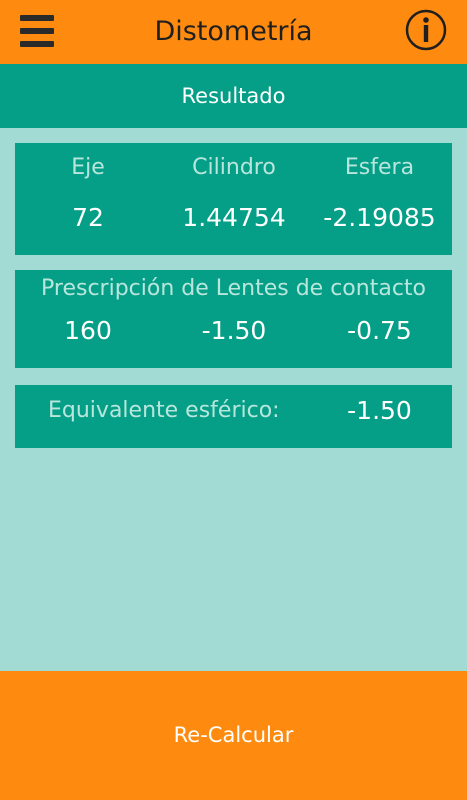  I want to click on section-title: Resultado, so click(233, 96).